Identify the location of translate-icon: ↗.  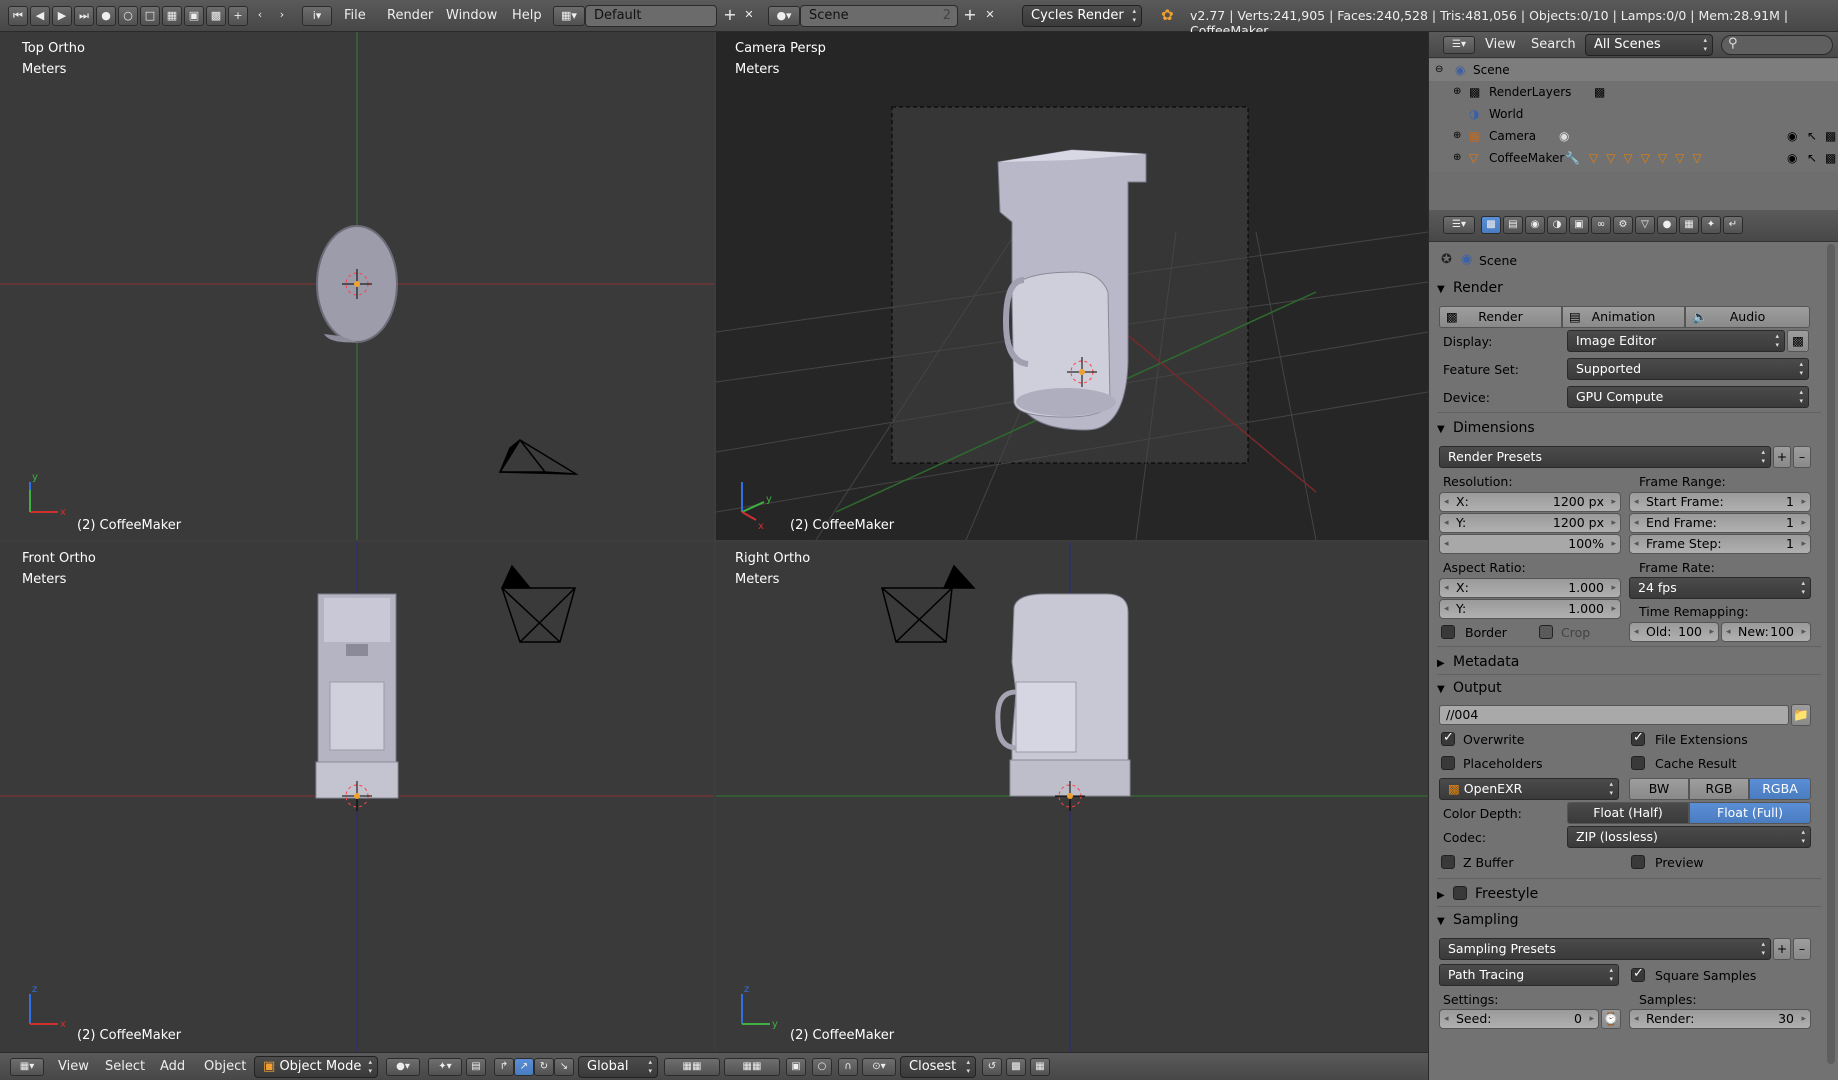
(524, 1067).